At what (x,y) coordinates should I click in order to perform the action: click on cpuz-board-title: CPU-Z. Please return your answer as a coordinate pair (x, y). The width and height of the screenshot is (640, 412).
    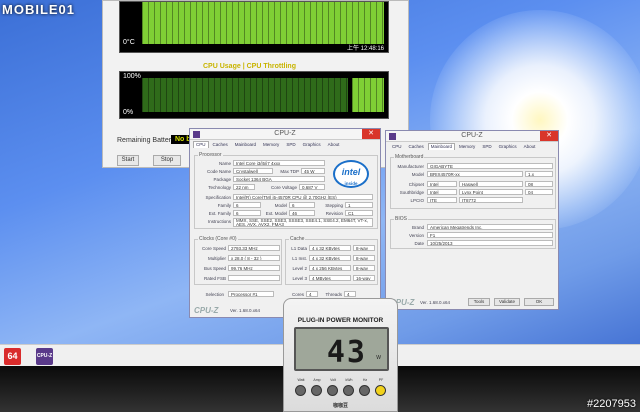
    Looking at the image, I should click on (472, 135).